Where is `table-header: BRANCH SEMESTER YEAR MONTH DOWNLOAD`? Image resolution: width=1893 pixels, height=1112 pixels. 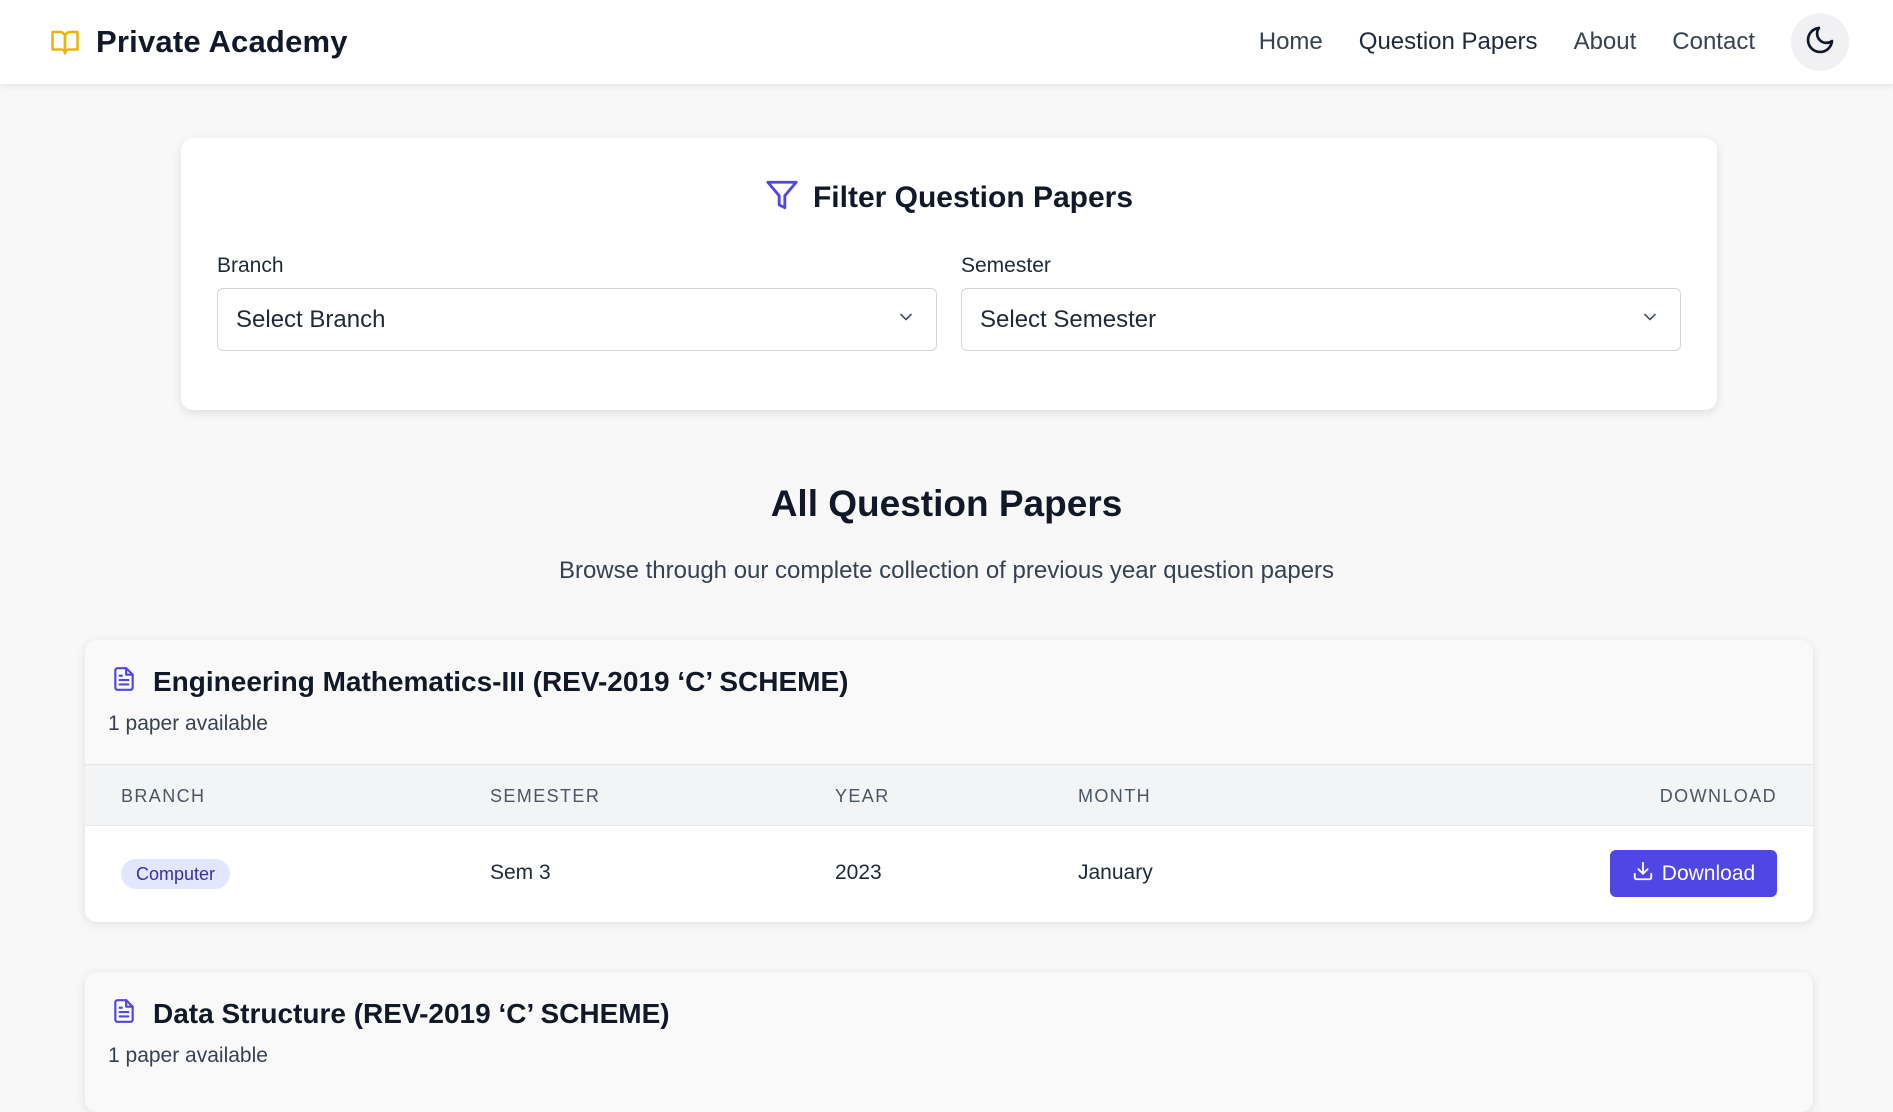
table-header: BRANCH SEMESTER YEAR MONTH DOWNLOAD is located at coordinates (949, 795).